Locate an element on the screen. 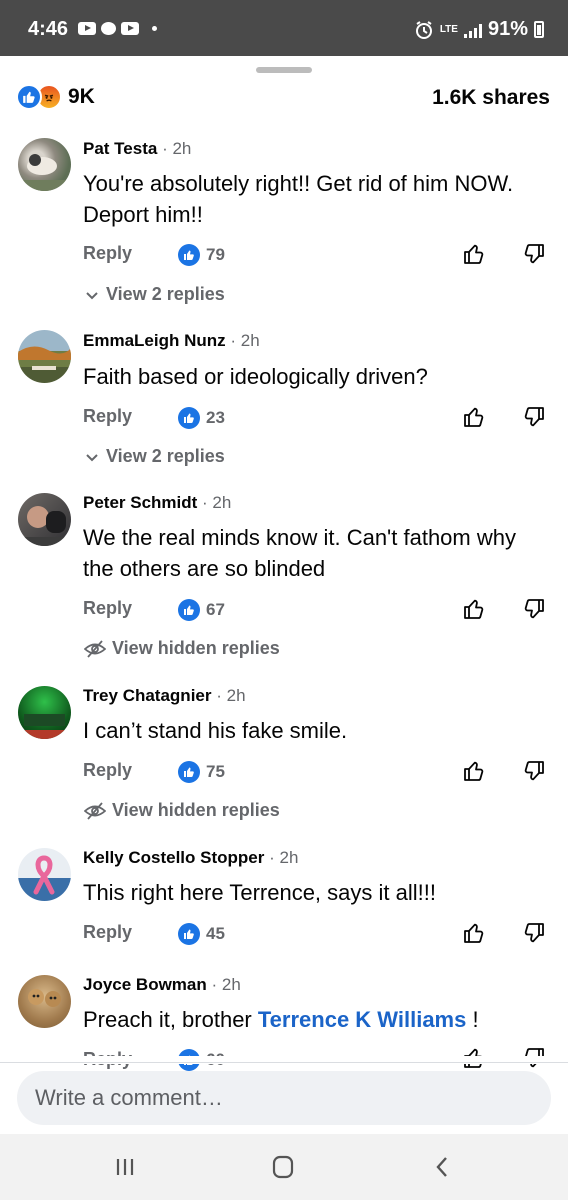 The height and width of the screenshot is (1200, 568). comment-header: Kelly Costello Stopper · 2h is located at coordinates (190, 858).